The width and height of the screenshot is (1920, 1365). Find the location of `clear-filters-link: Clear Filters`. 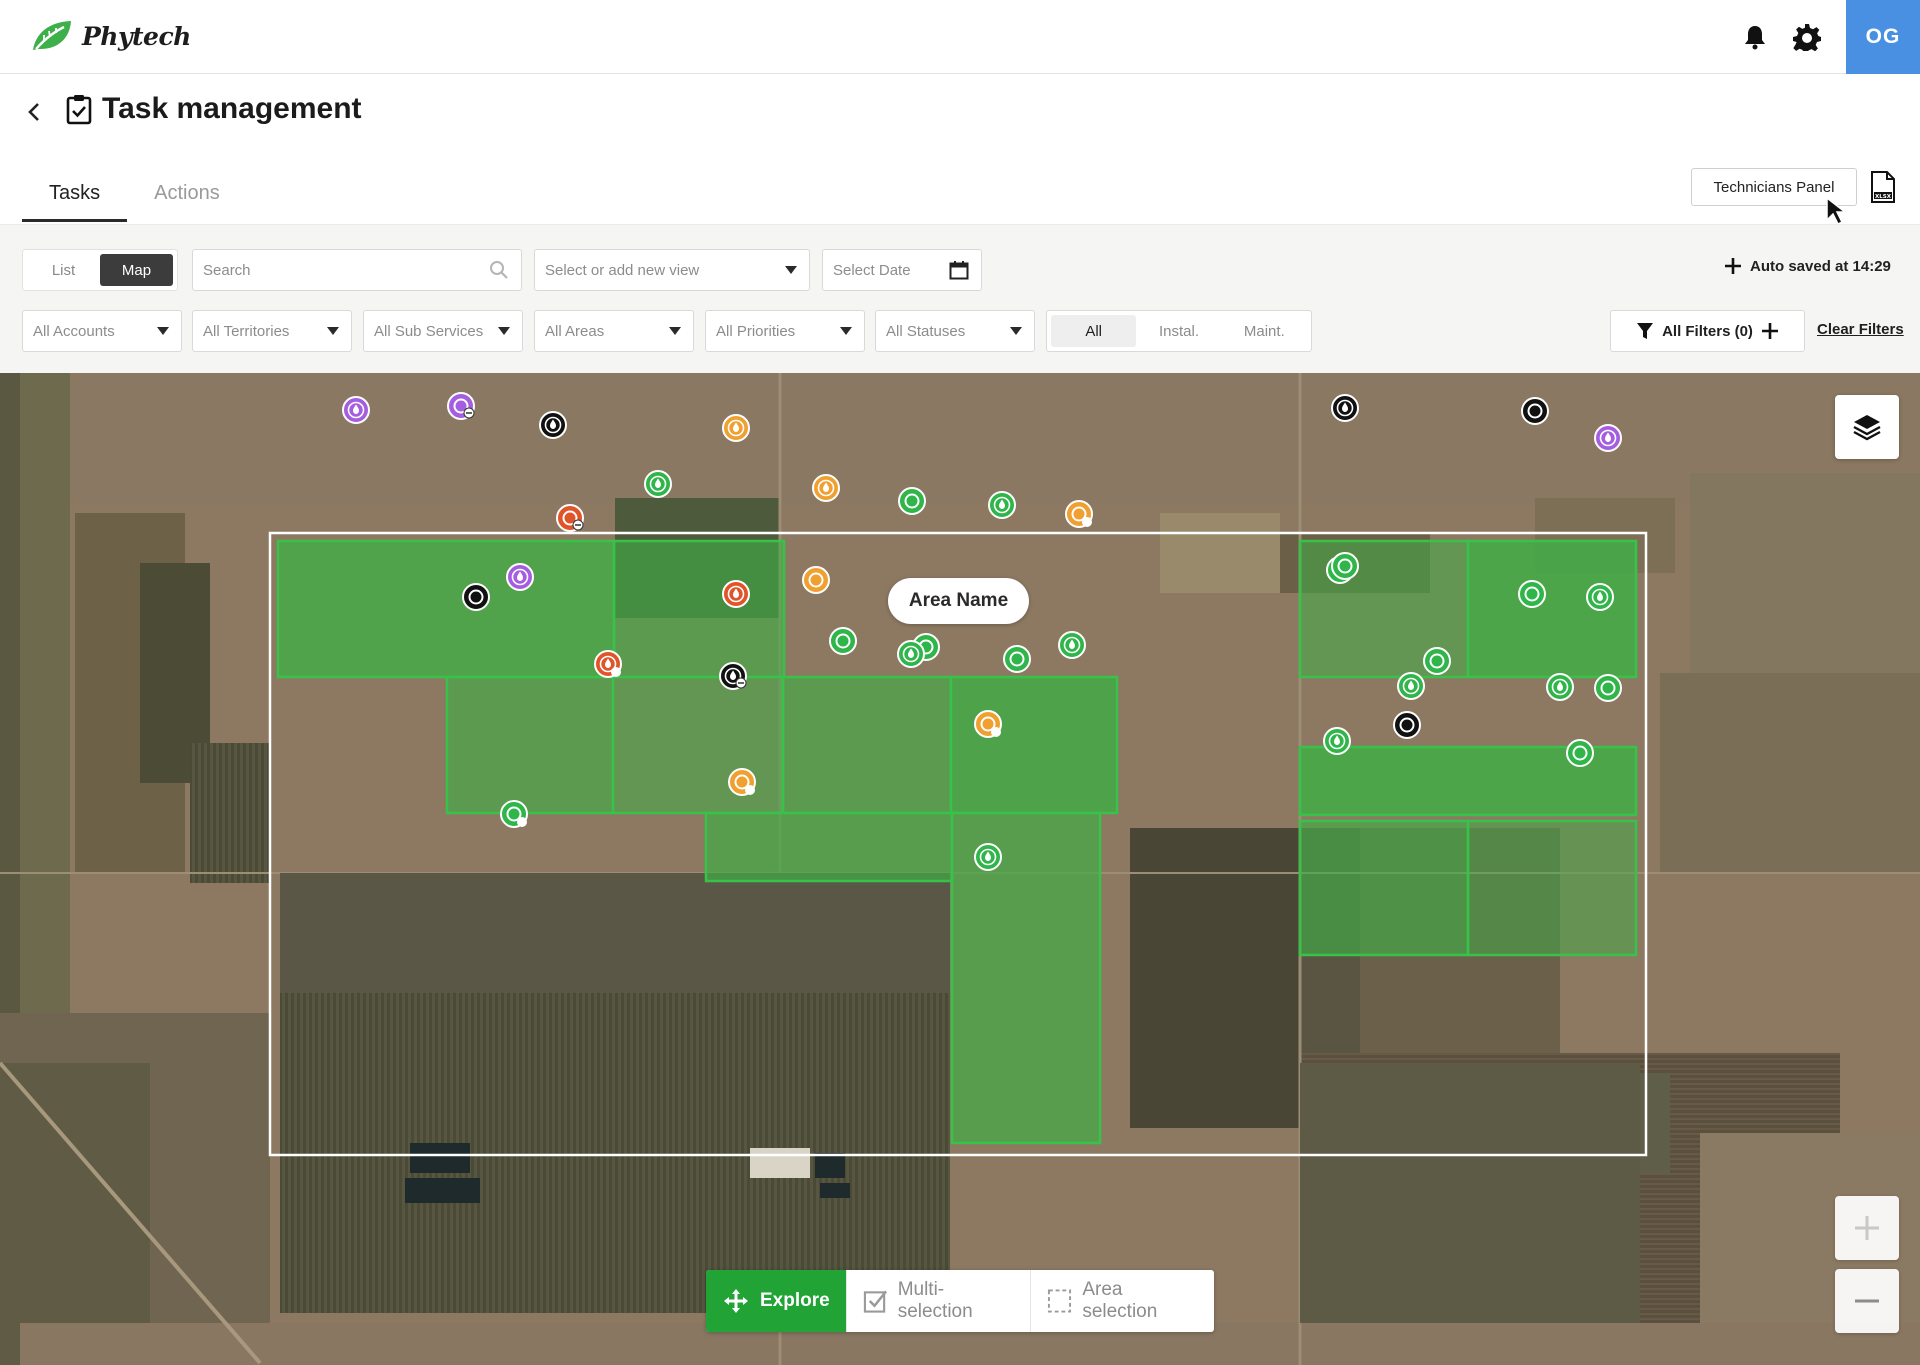

clear-filters-link: Clear Filters is located at coordinates (1860, 329).